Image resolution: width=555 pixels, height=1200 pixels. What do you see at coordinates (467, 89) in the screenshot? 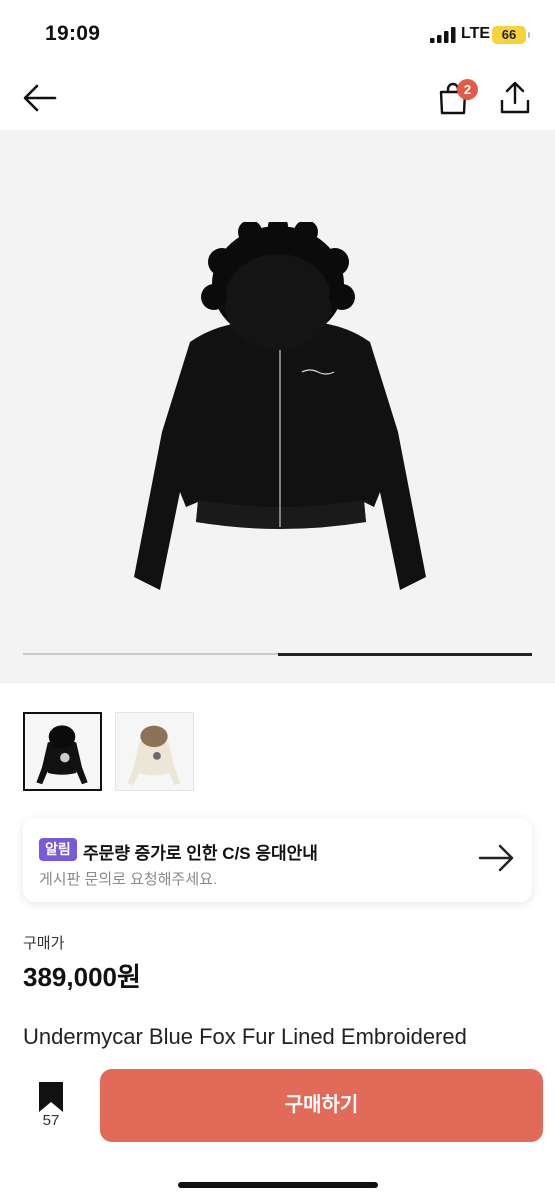
I see `cart-count-badge: 2` at bounding box center [467, 89].